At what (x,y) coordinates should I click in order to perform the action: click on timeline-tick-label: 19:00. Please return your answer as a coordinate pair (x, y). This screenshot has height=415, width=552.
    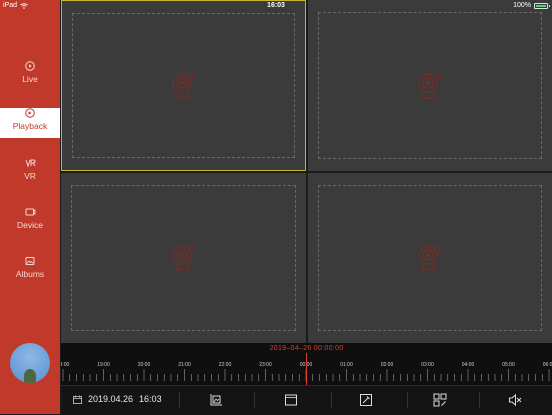
    Looking at the image, I should click on (103, 365).